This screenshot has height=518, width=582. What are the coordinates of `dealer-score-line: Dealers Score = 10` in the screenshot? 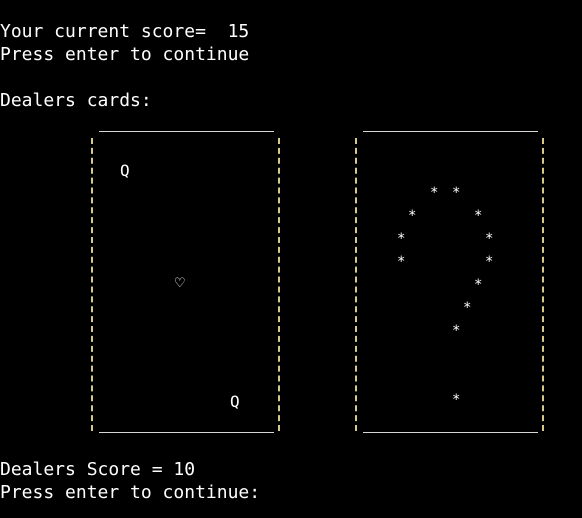 It's located at (98, 469).